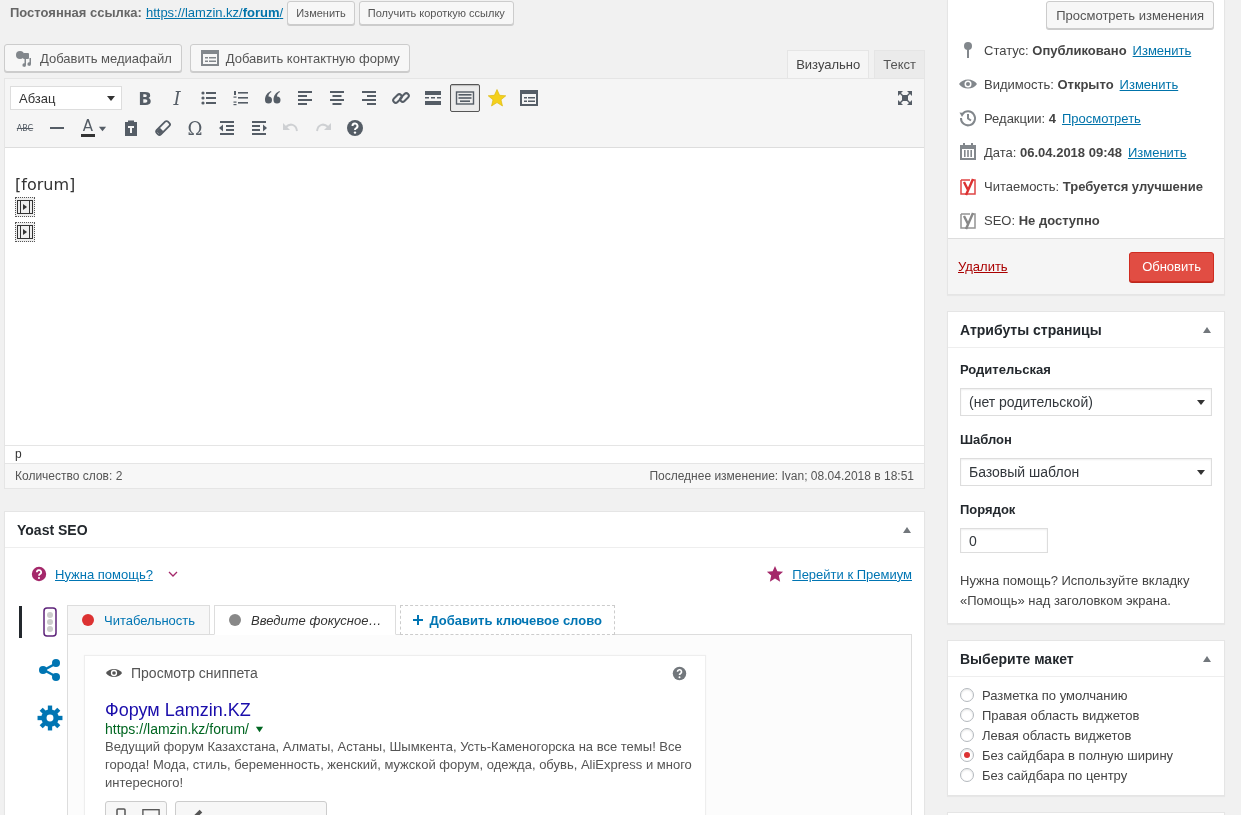  What do you see at coordinates (828, 64) in the screenshot?
I see `editor-tab: Визуально` at bounding box center [828, 64].